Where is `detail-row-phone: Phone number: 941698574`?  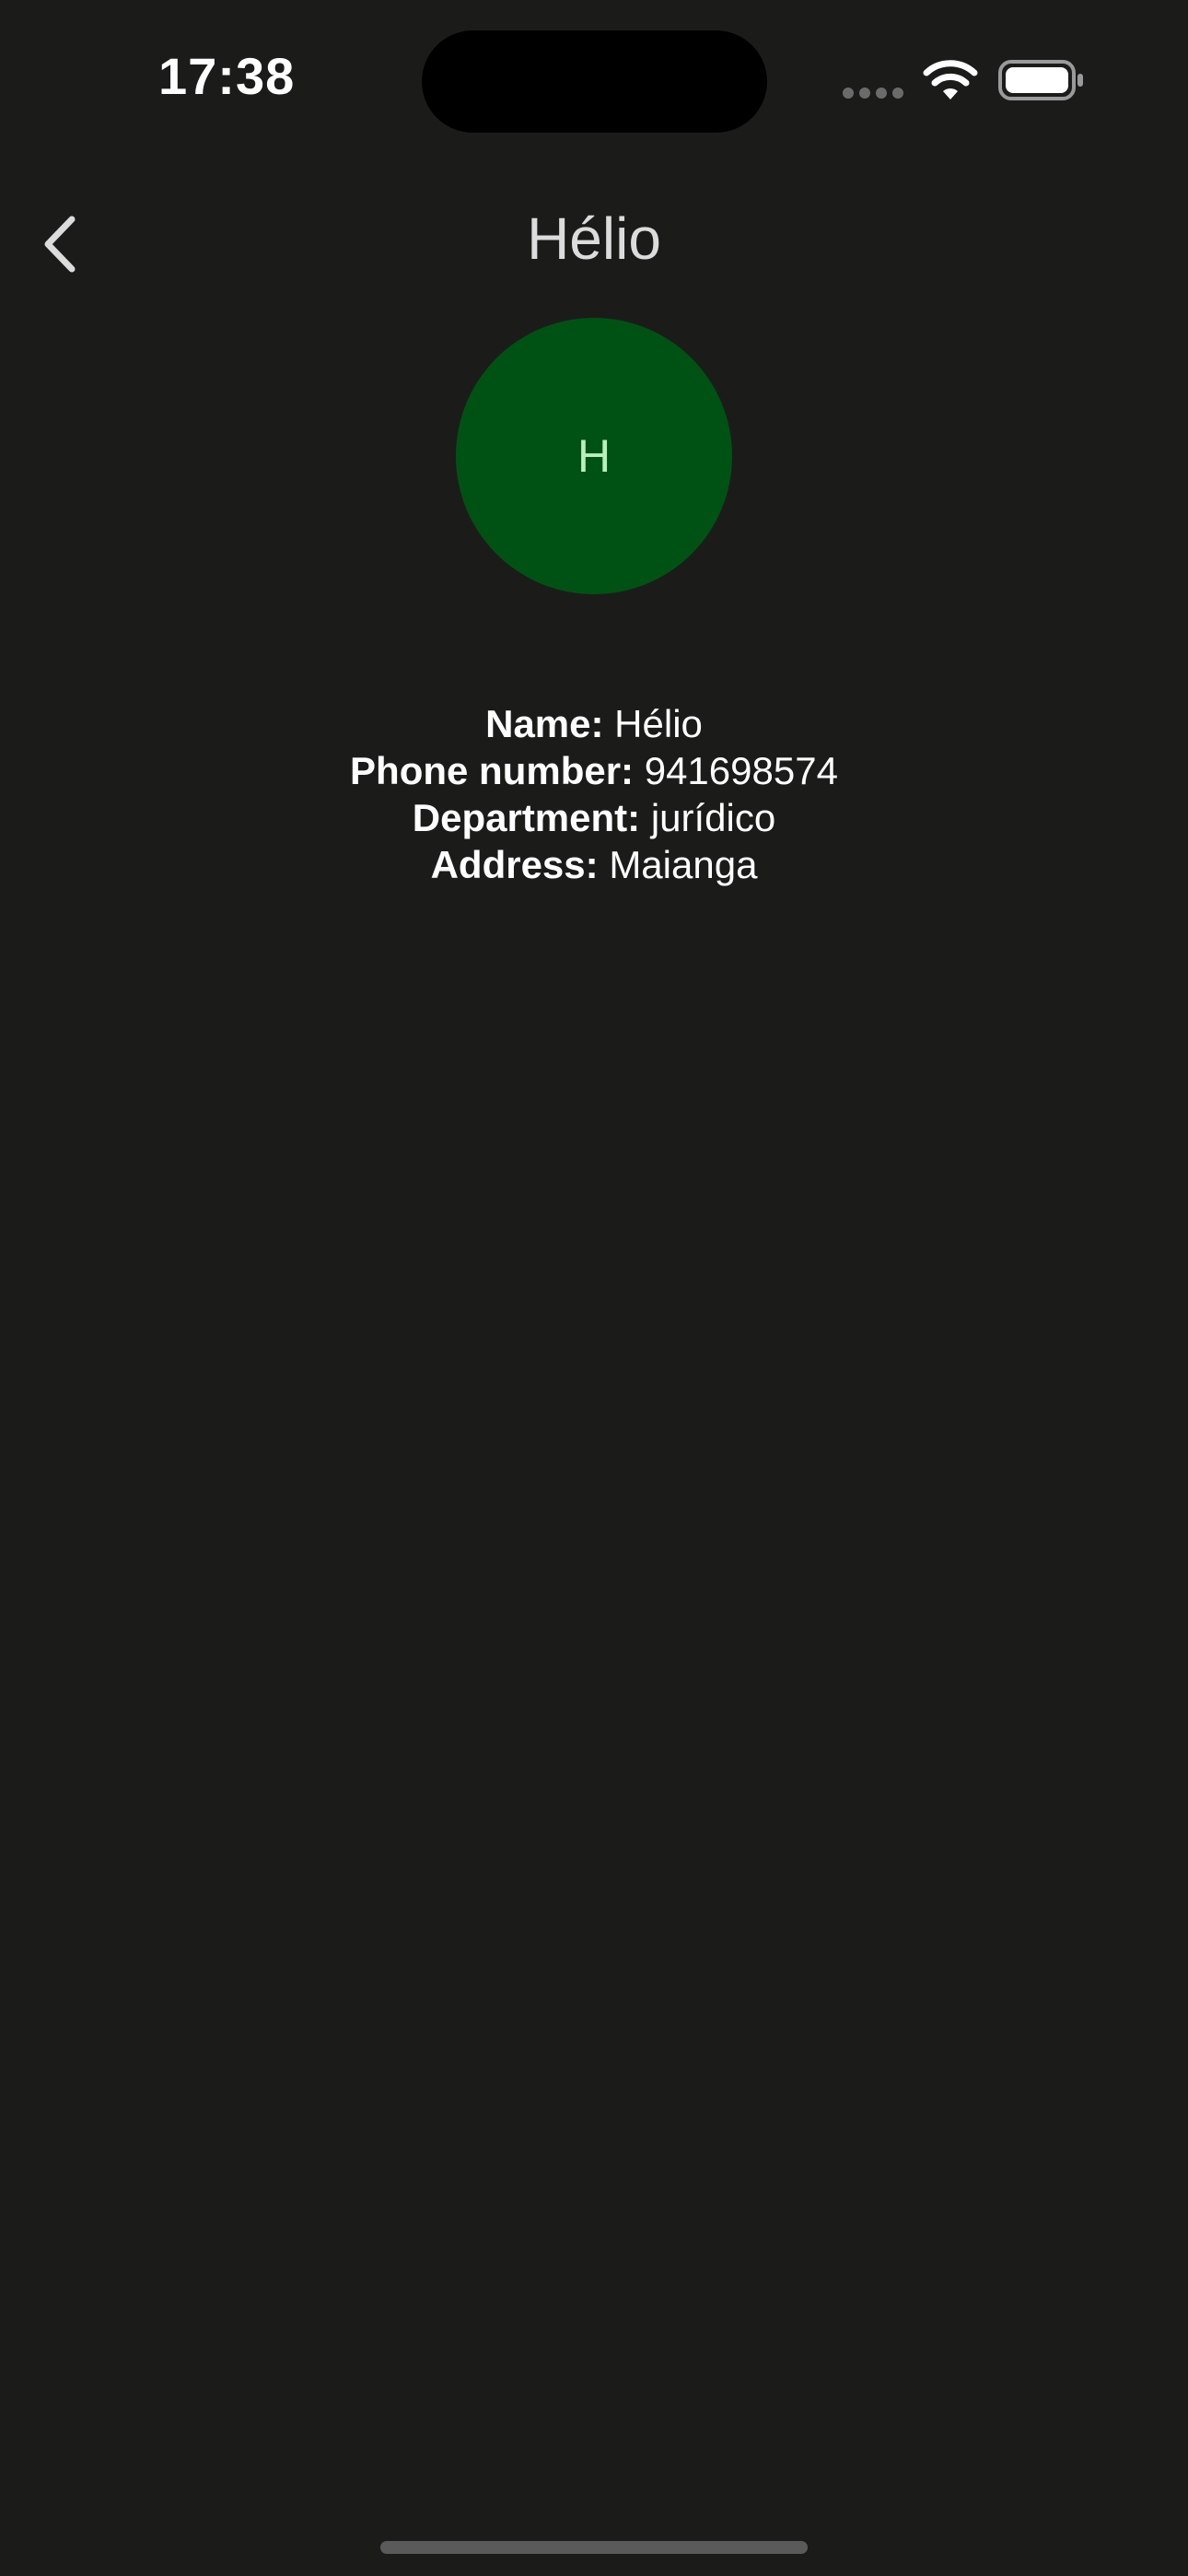
detail-row-phone: Phone number: 941698574 is located at coordinates (594, 770).